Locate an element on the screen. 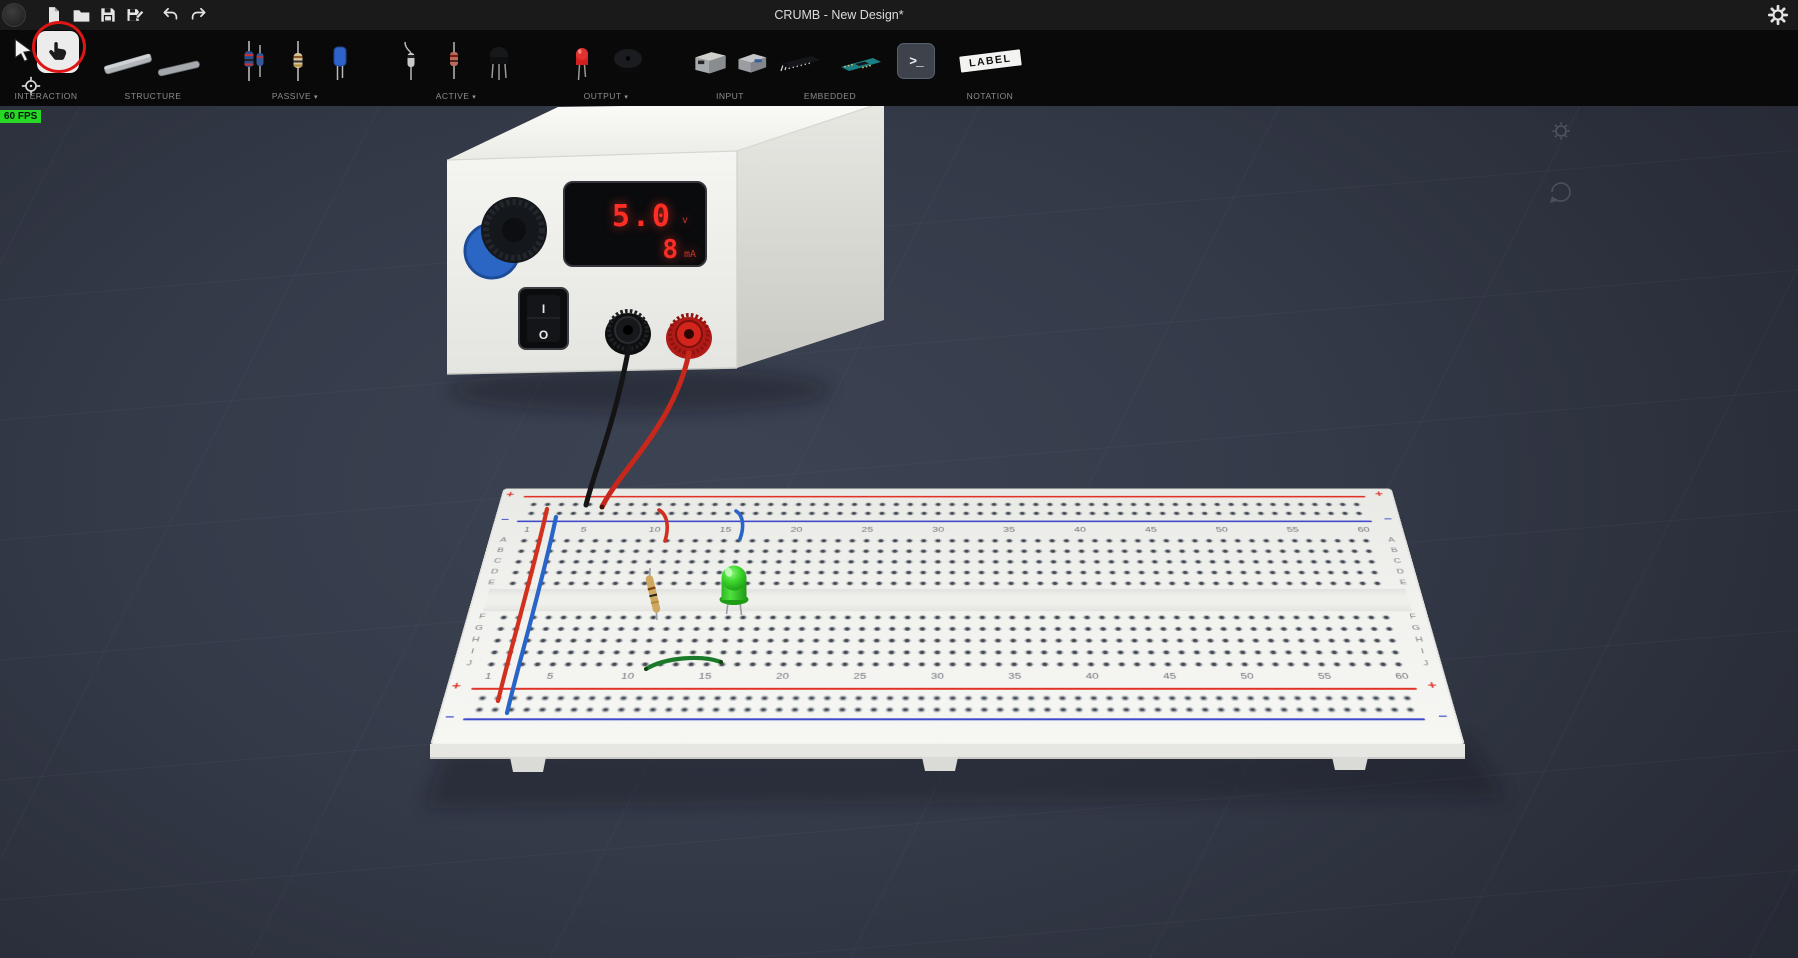 The image size is (1798, 958). buzzer-tool is located at coordinates (628, 61).